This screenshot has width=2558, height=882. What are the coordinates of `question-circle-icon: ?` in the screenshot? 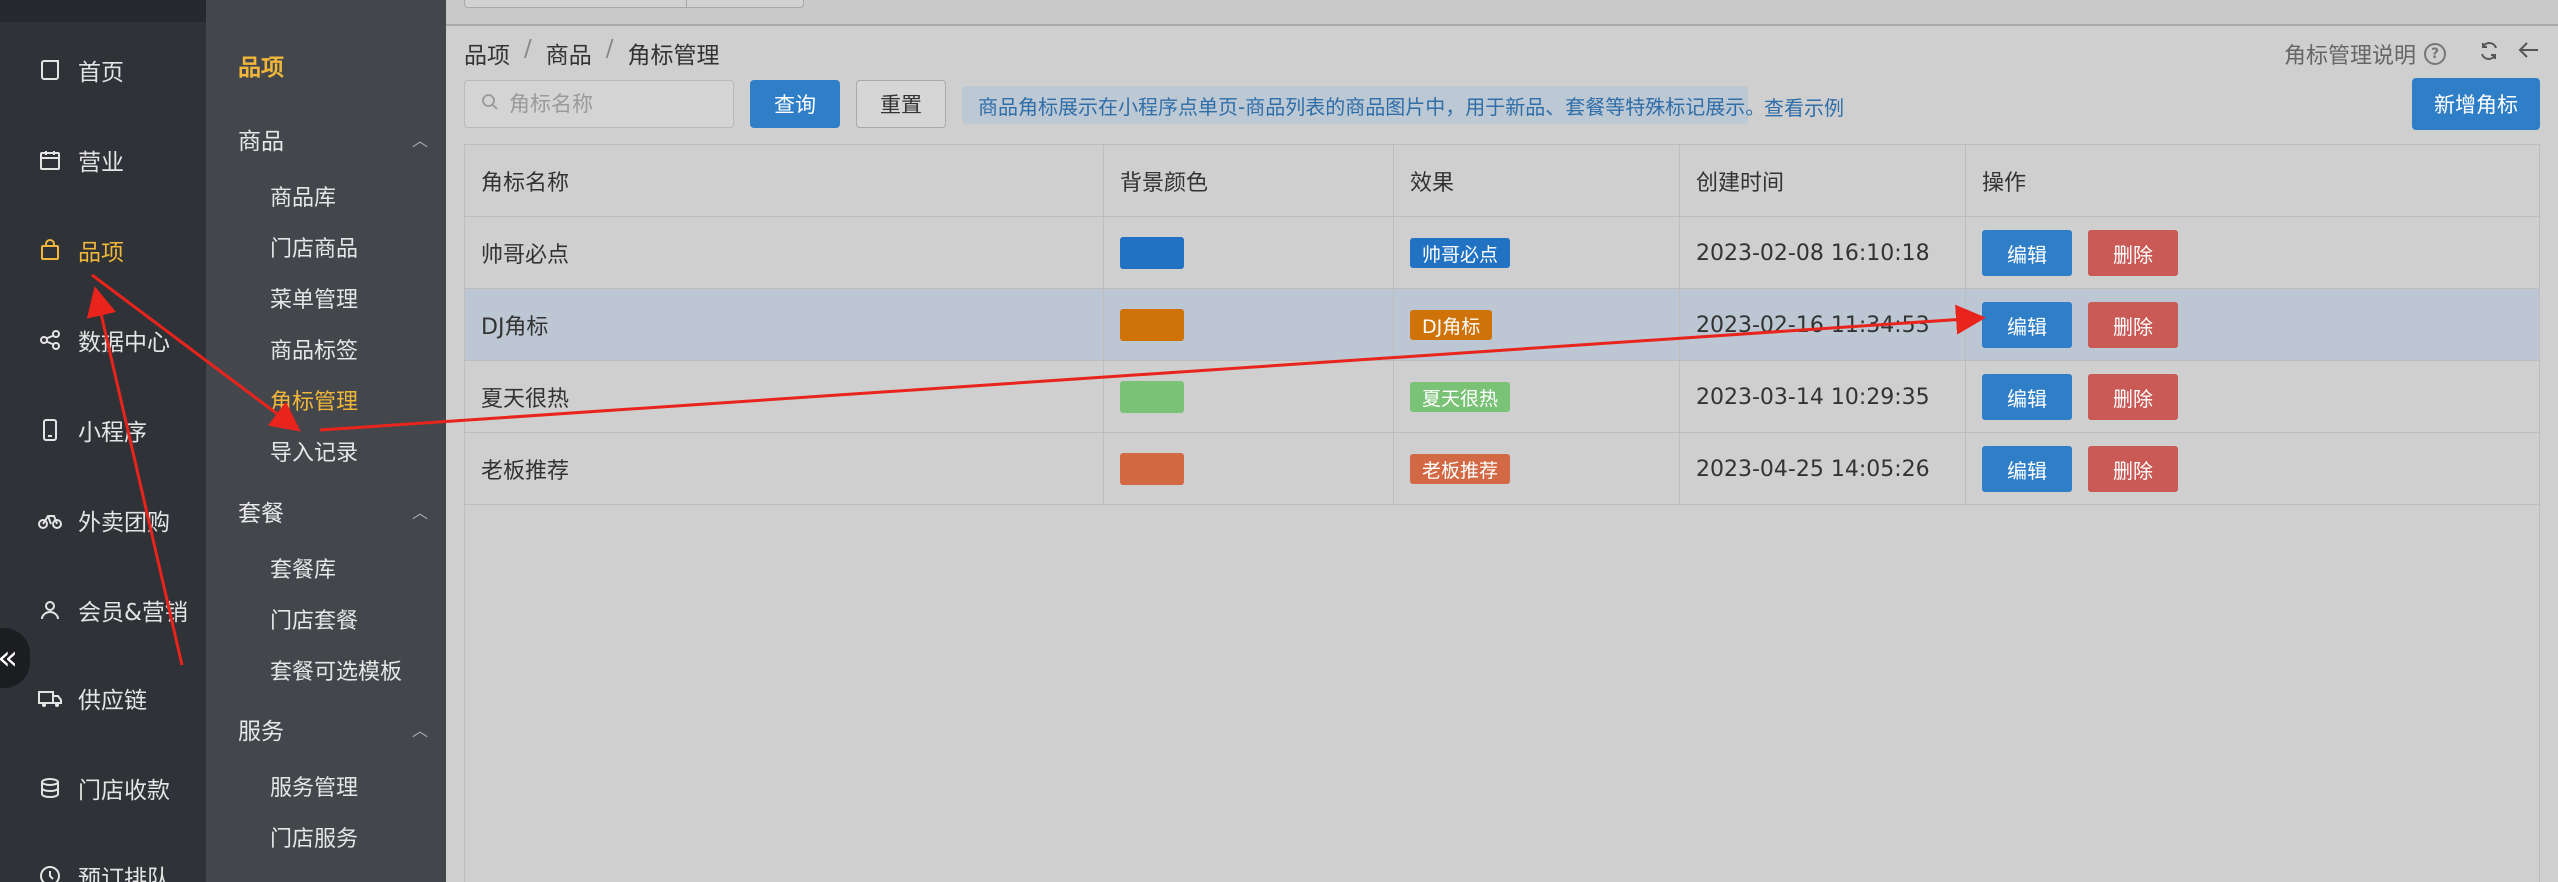 It's located at (2435, 54).